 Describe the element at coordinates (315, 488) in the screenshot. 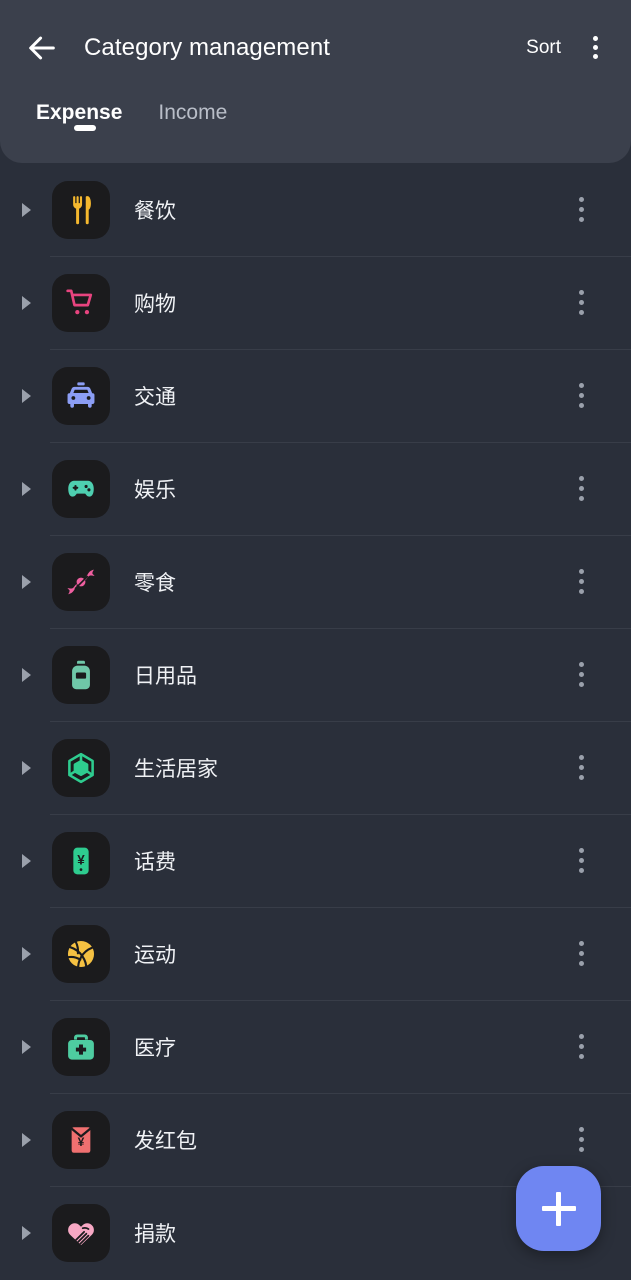

I see `table-row: 娱乐` at that location.